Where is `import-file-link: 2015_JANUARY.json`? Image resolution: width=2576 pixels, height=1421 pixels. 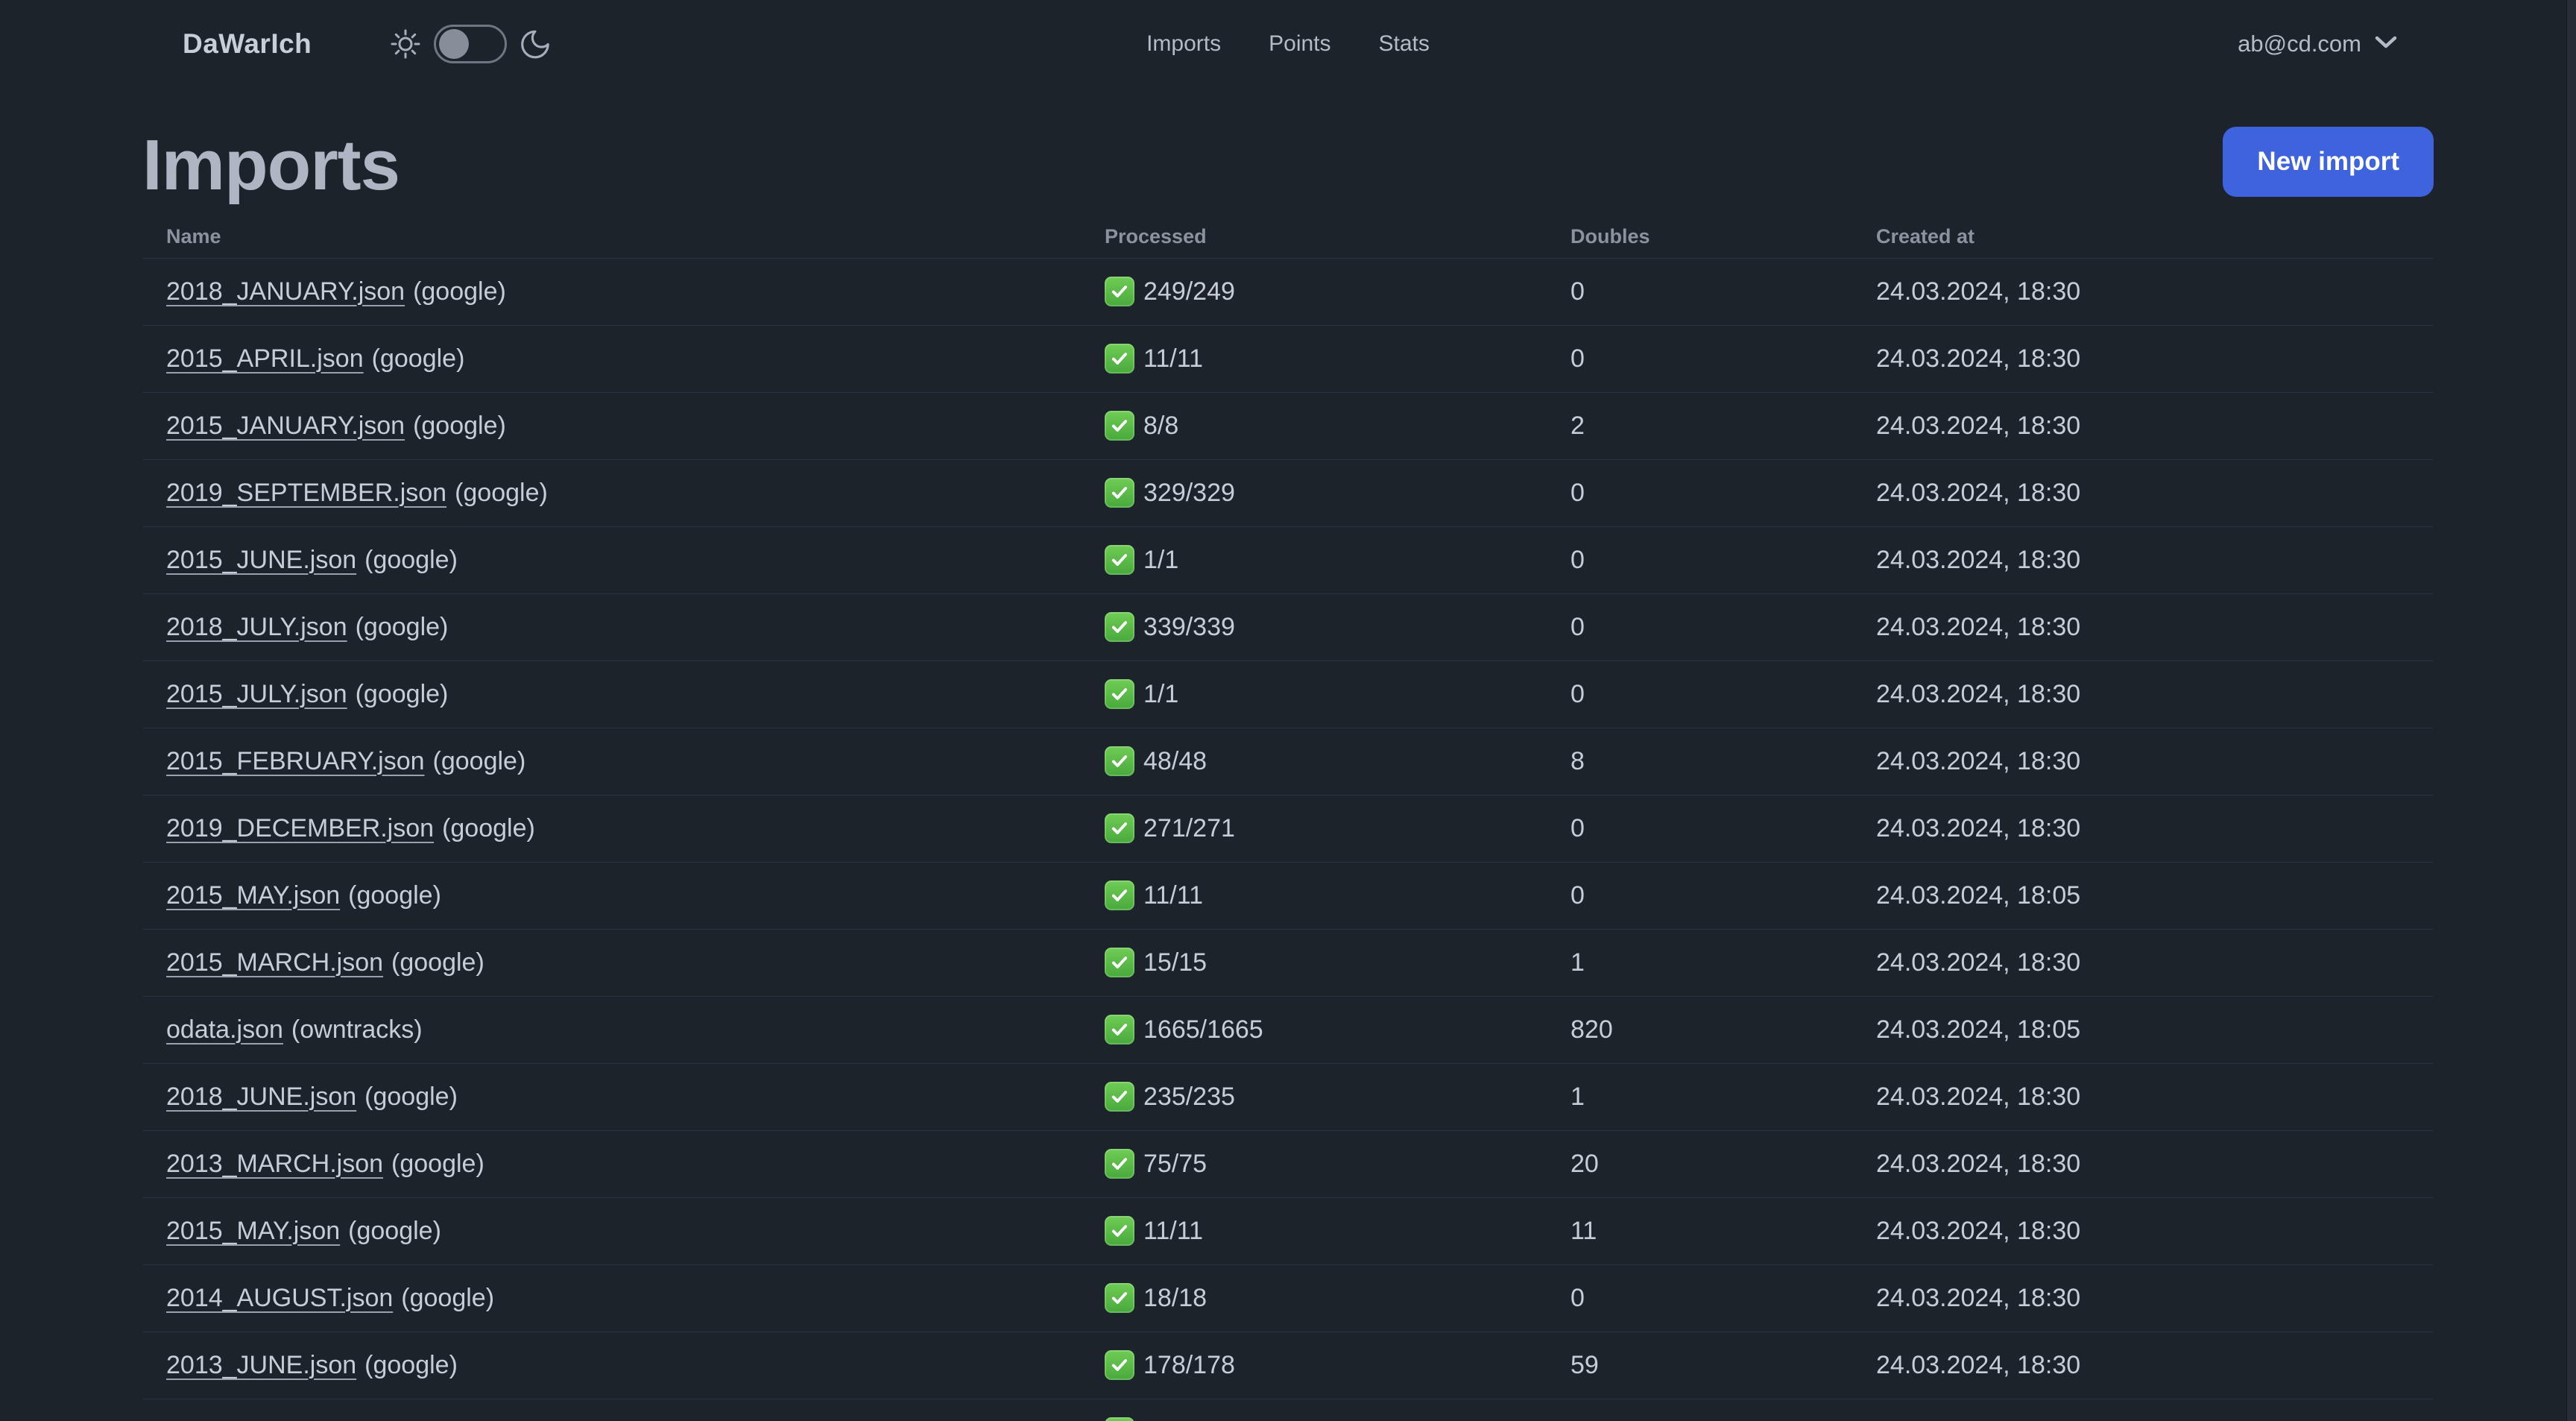 import-file-link: 2015_JANUARY.json is located at coordinates (285, 426).